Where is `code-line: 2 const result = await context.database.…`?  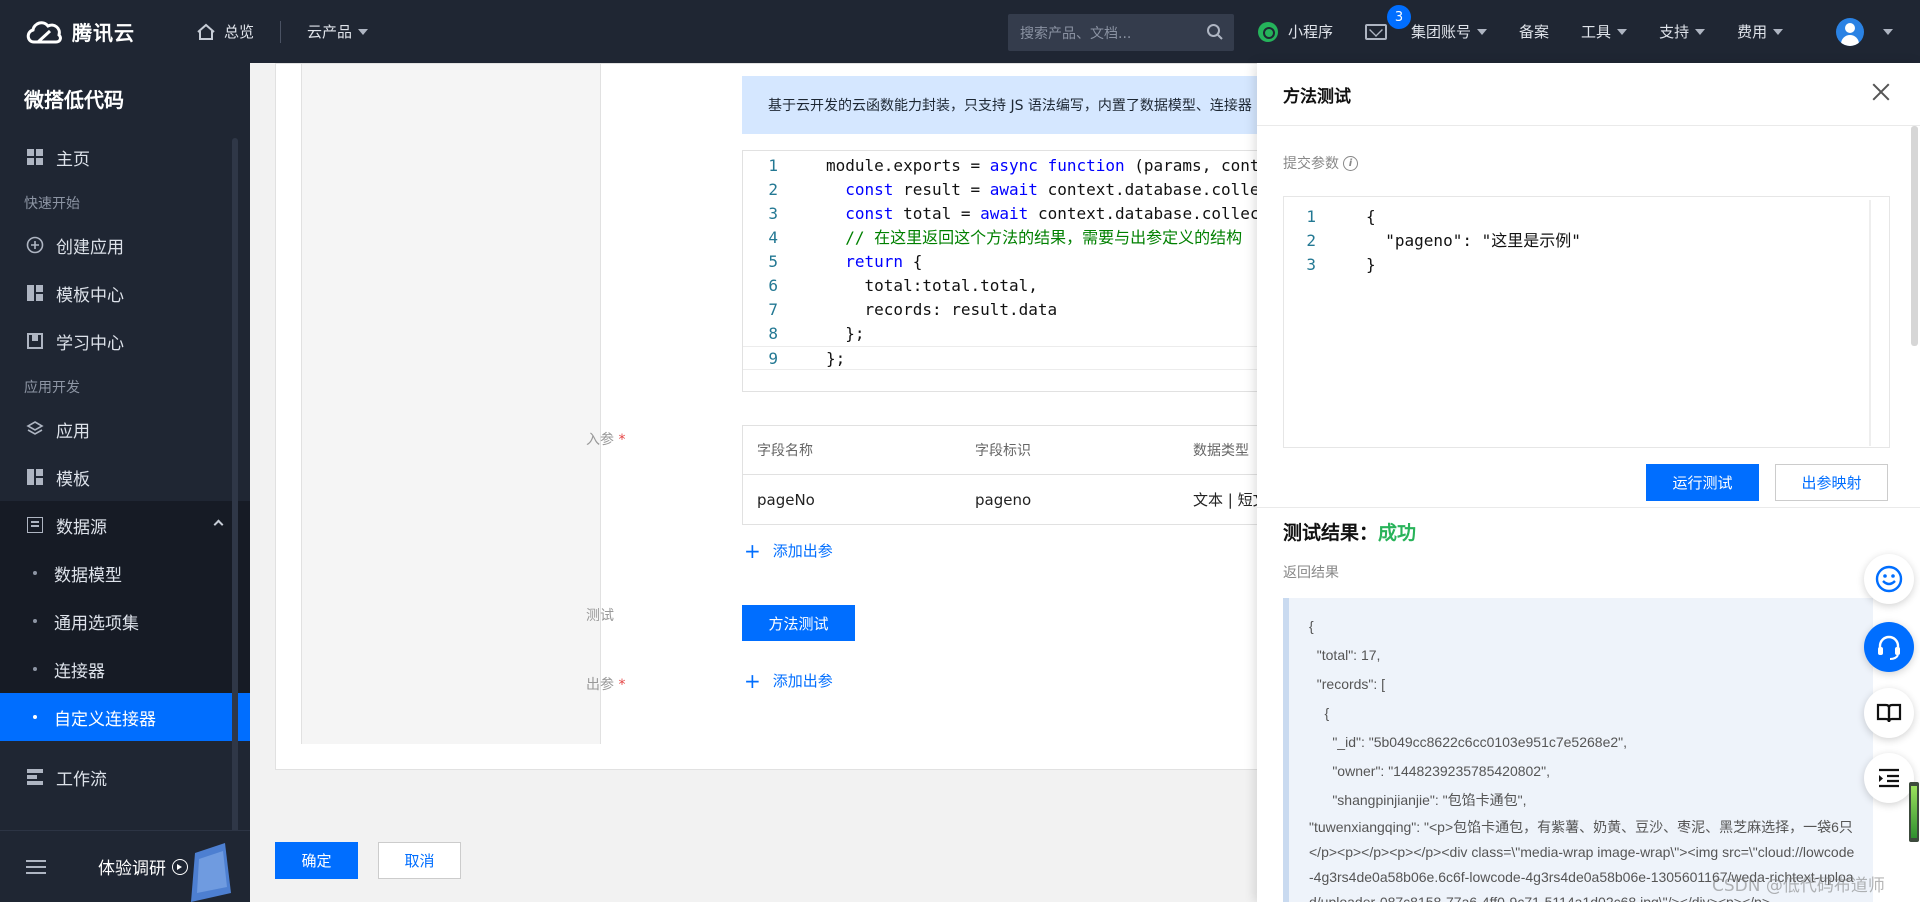 code-line: 2 const result = await context.database.… is located at coordinates (1022, 190).